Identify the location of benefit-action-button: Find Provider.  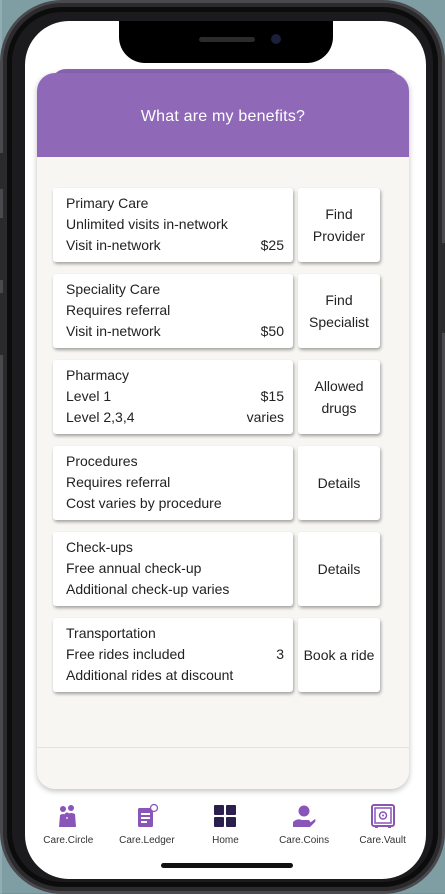
(339, 225).